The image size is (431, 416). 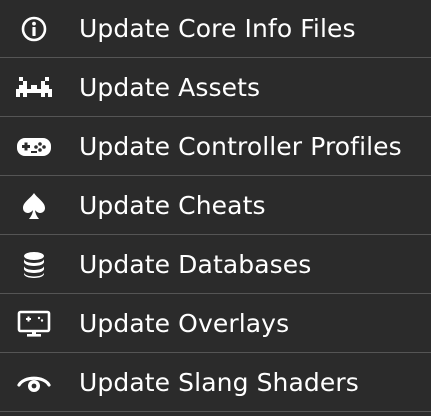 I want to click on menu-item-label: Update Controller Profiles, so click(x=240, y=146).